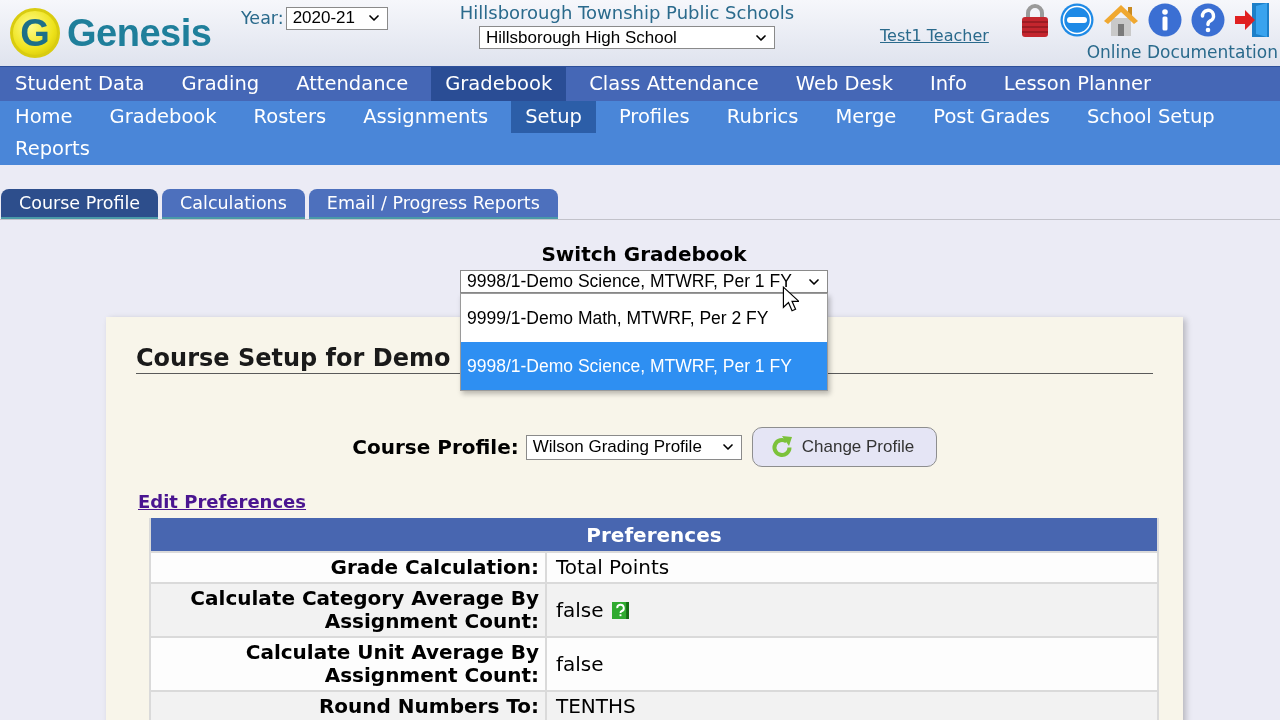 This screenshot has width=1280, height=720. Describe the element at coordinates (434, 567) in the screenshot. I see `row-label: Grade Calculation:` at that location.